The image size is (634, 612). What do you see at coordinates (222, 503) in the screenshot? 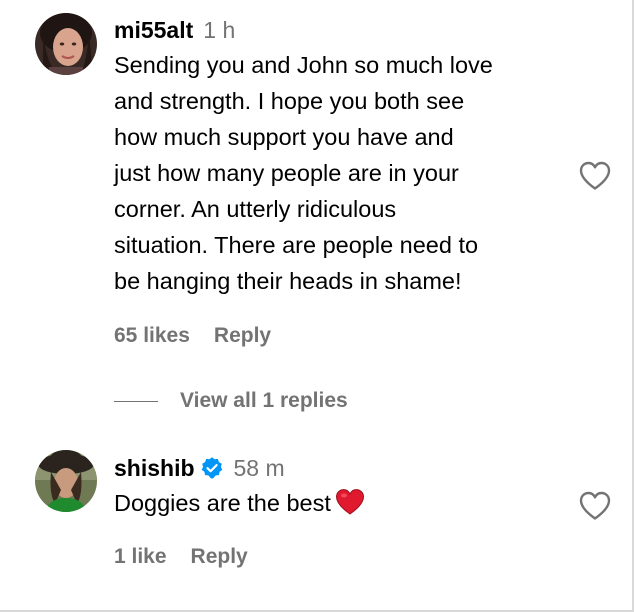
I see `comment-text-content: Doggies are the best` at bounding box center [222, 503].